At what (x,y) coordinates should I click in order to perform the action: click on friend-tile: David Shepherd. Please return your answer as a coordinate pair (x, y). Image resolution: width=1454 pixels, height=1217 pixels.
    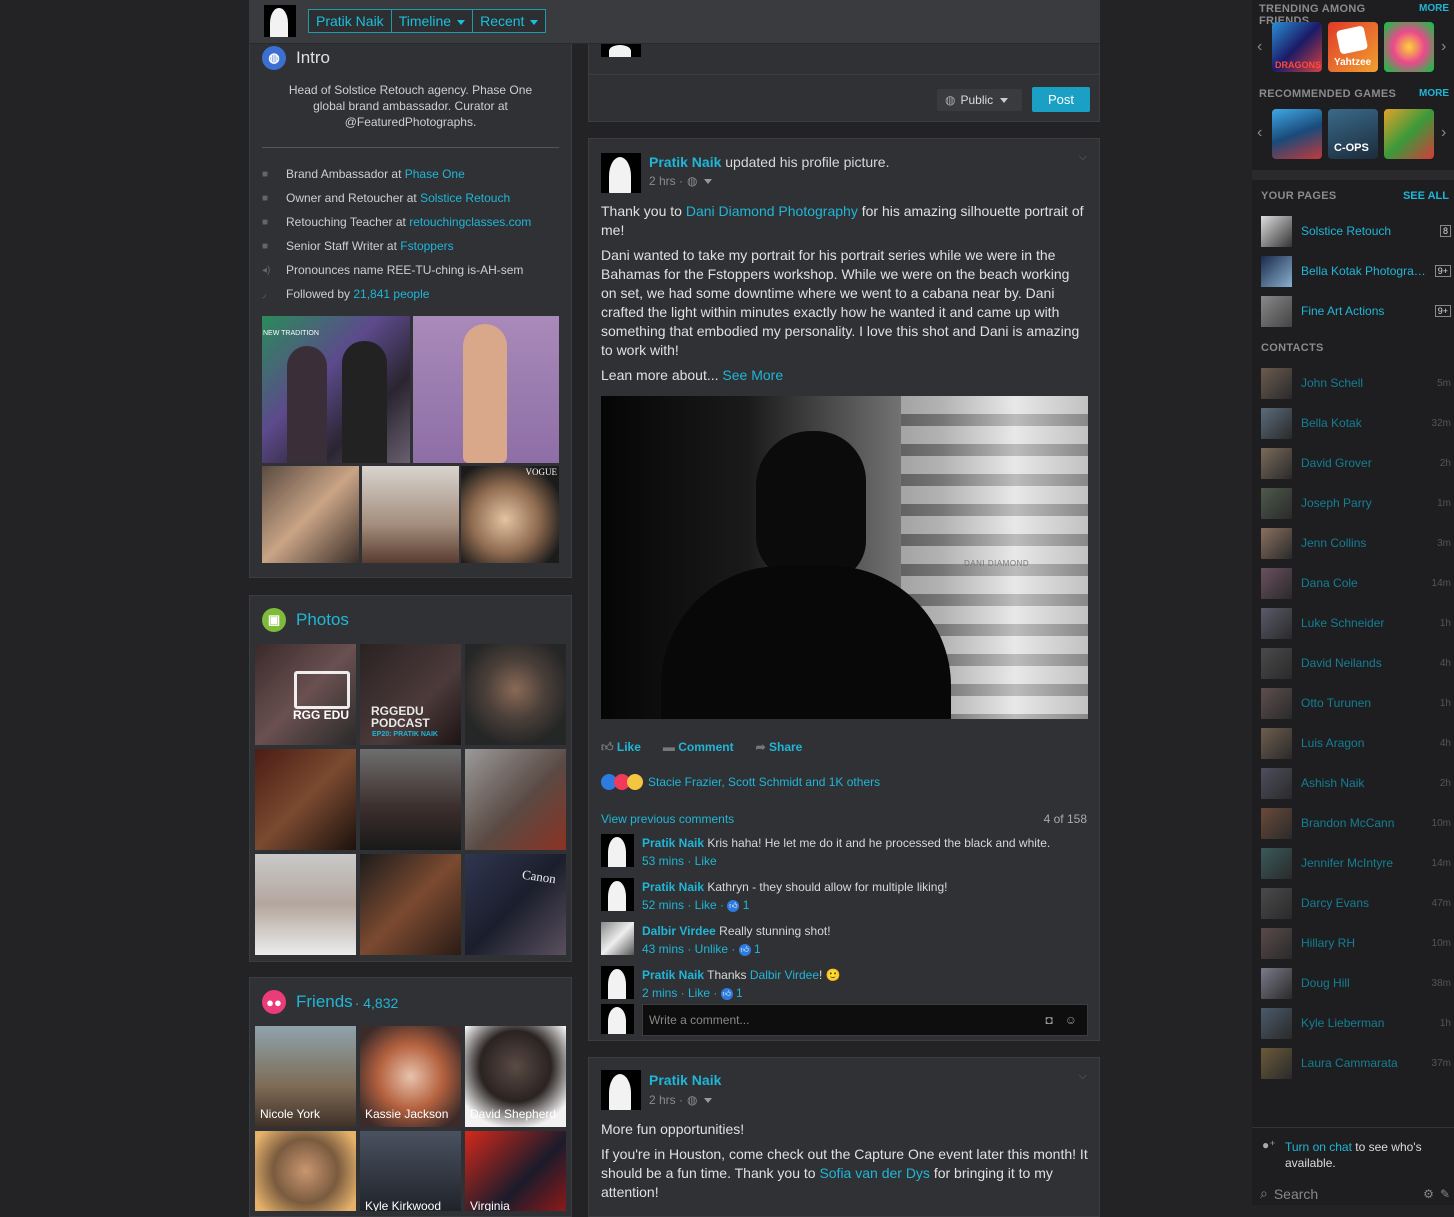
    Looking at the image, I should click on (515, 1076).